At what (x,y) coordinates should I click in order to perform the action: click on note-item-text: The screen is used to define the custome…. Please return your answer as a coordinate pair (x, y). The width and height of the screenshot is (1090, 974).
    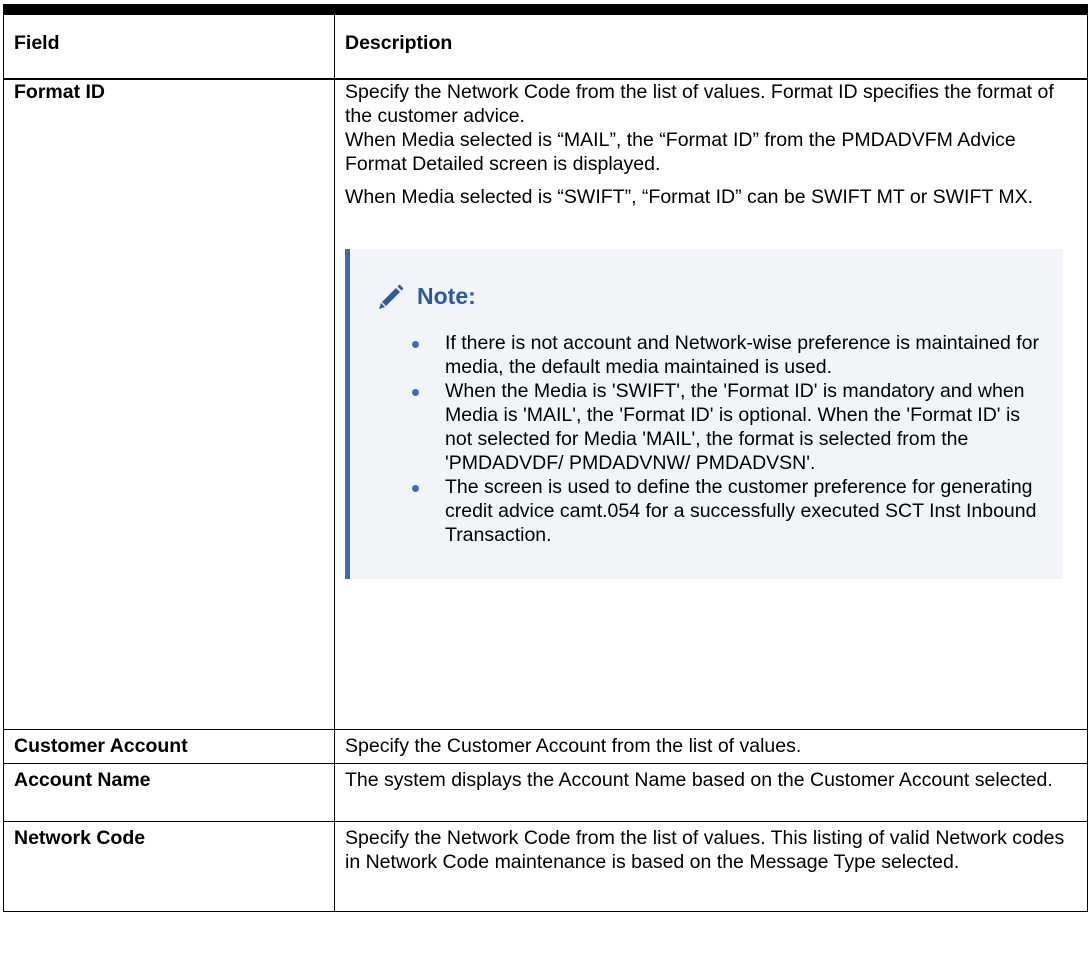
    Looking at the image, I should click on (741, 510).